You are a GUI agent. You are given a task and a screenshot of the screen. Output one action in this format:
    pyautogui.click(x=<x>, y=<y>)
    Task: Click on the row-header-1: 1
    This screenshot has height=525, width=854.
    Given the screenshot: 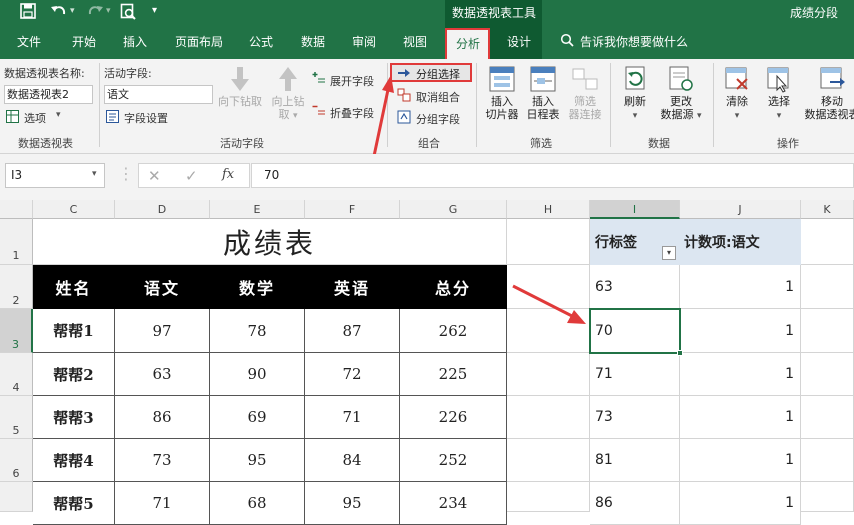 What is the action you would take?
    pyautogui.click(x=16, y=242)
    